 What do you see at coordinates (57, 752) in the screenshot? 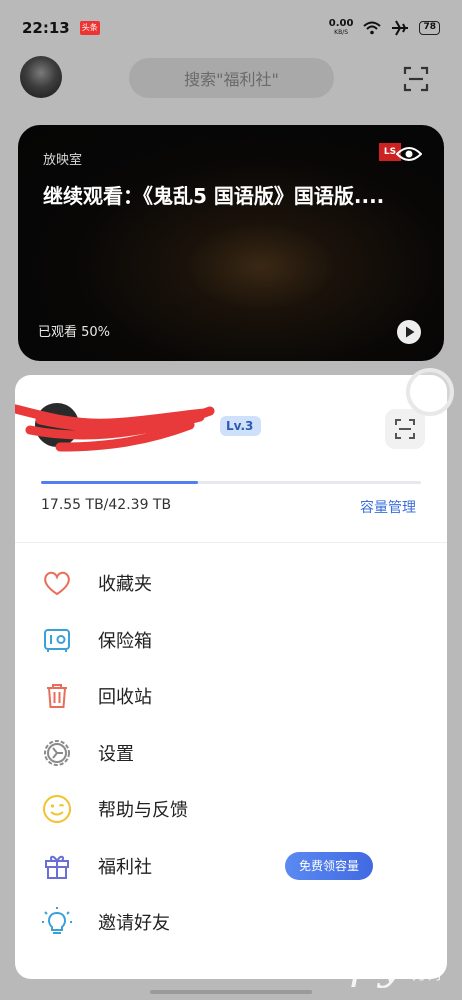
I see `gear-icon` at bounding box center [57, 752].